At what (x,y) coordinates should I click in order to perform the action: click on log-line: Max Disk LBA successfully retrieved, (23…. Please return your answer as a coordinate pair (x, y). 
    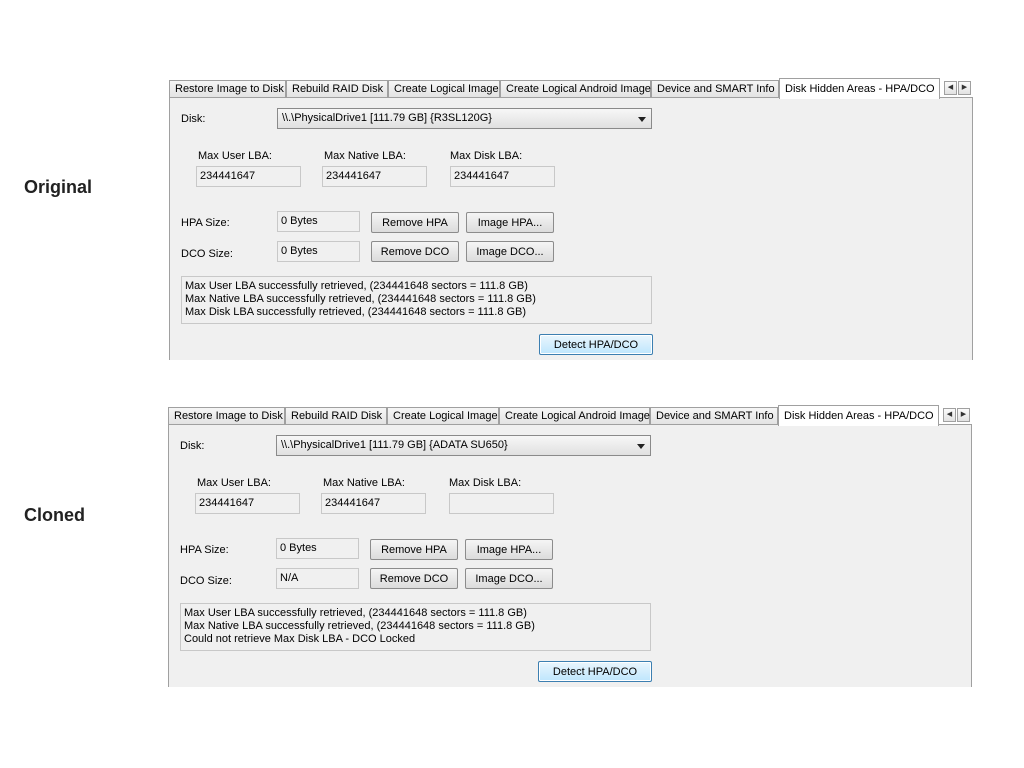
    Looking at the image, I should click on (356, 312).